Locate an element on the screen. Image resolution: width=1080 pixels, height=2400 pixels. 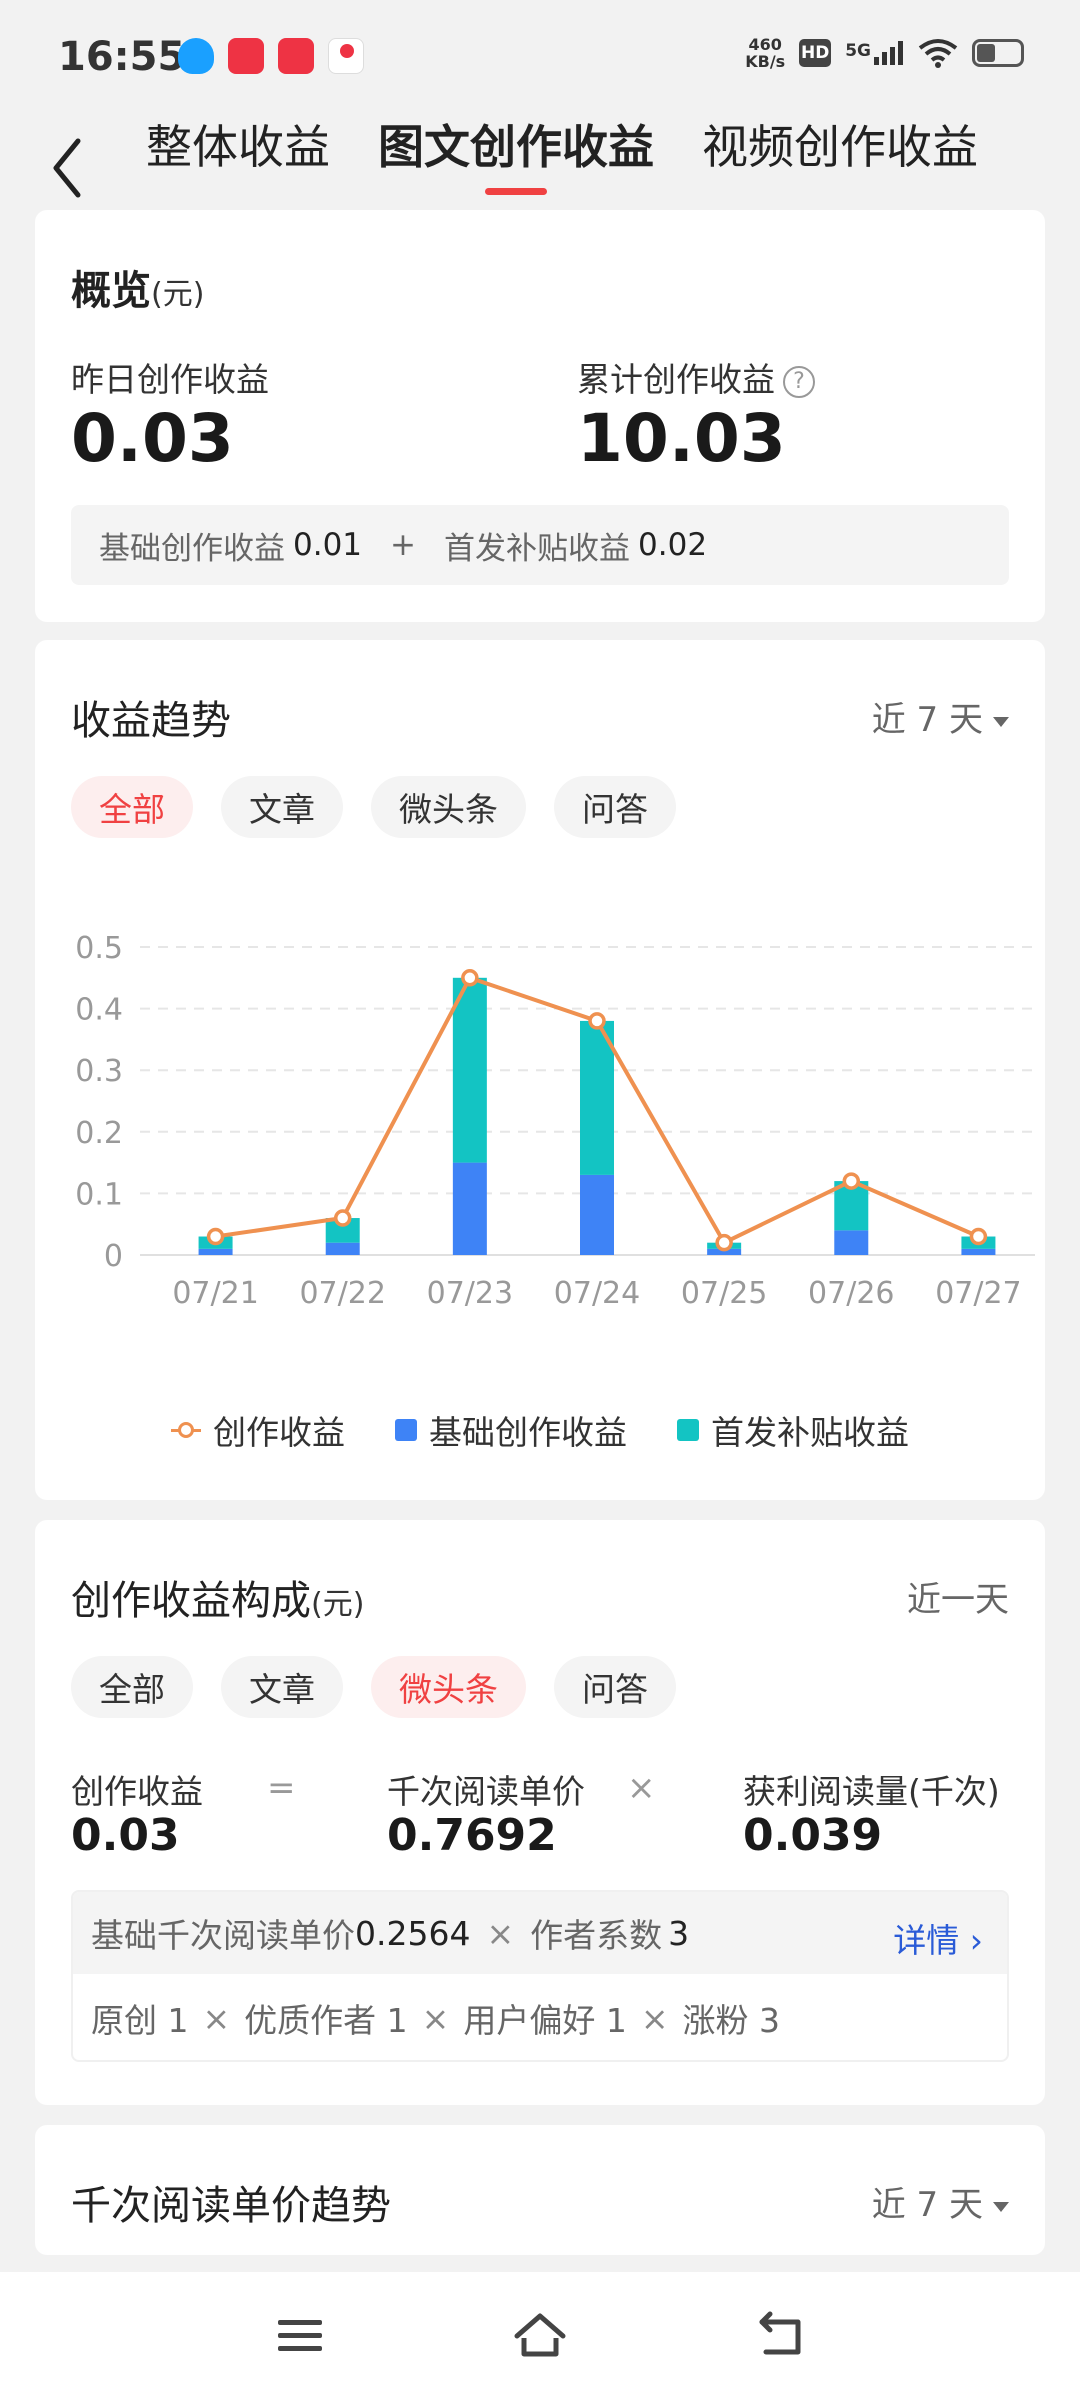
top-header: 整体收益 图文创作收益 视频创作收益 is located at coordinates (540, 155).